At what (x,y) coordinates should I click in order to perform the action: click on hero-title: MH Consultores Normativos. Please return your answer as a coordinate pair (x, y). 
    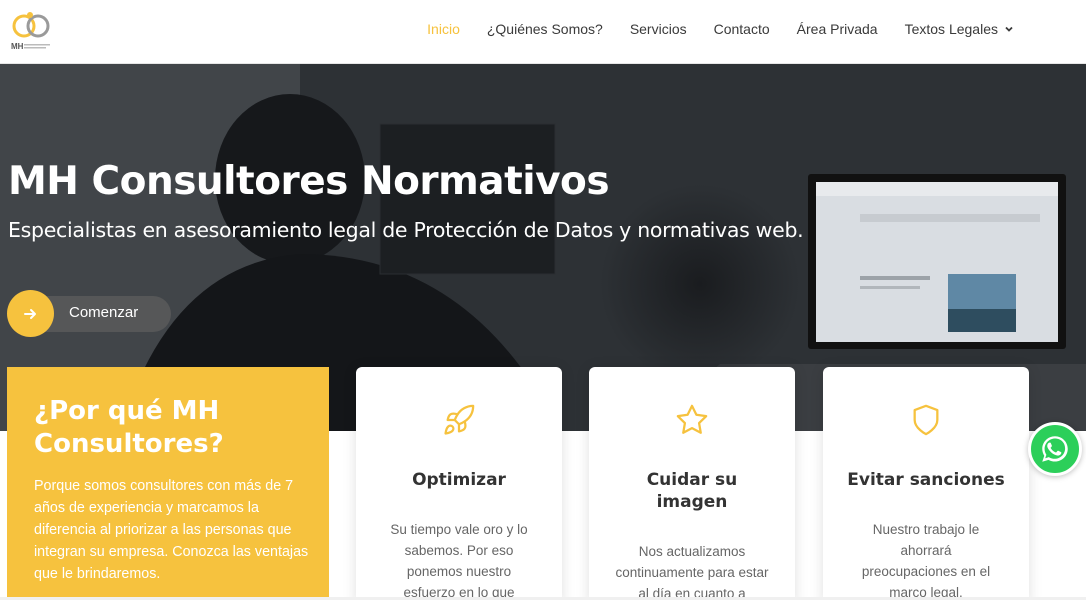
    Looking at the image, I should click on (309, 181).